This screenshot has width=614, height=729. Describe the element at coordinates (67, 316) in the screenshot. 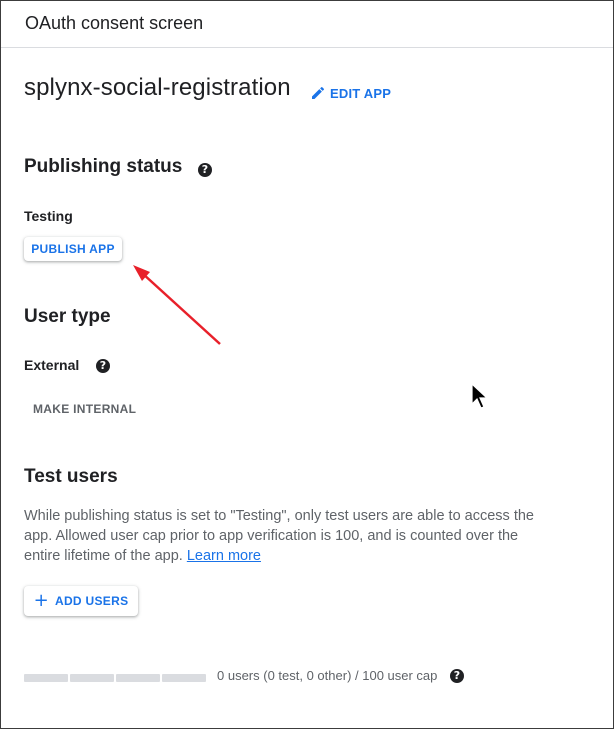

I see `user-type-heading: User type` at that location.